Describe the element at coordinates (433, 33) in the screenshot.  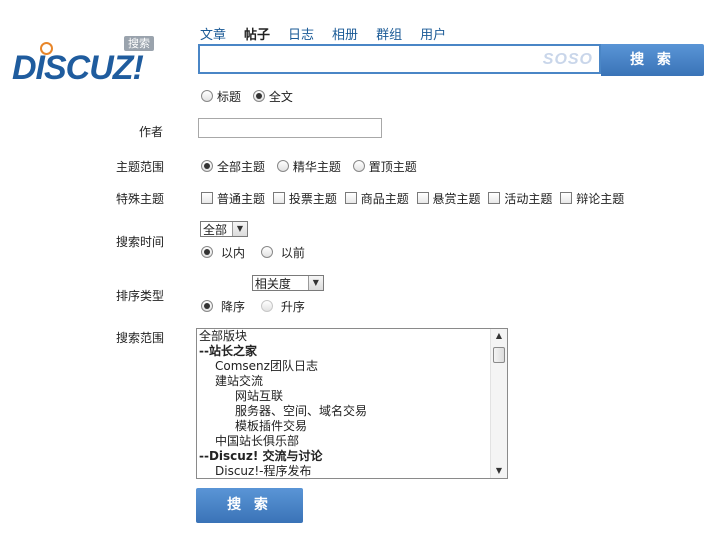
I see `tab-users: 用户` at that location.